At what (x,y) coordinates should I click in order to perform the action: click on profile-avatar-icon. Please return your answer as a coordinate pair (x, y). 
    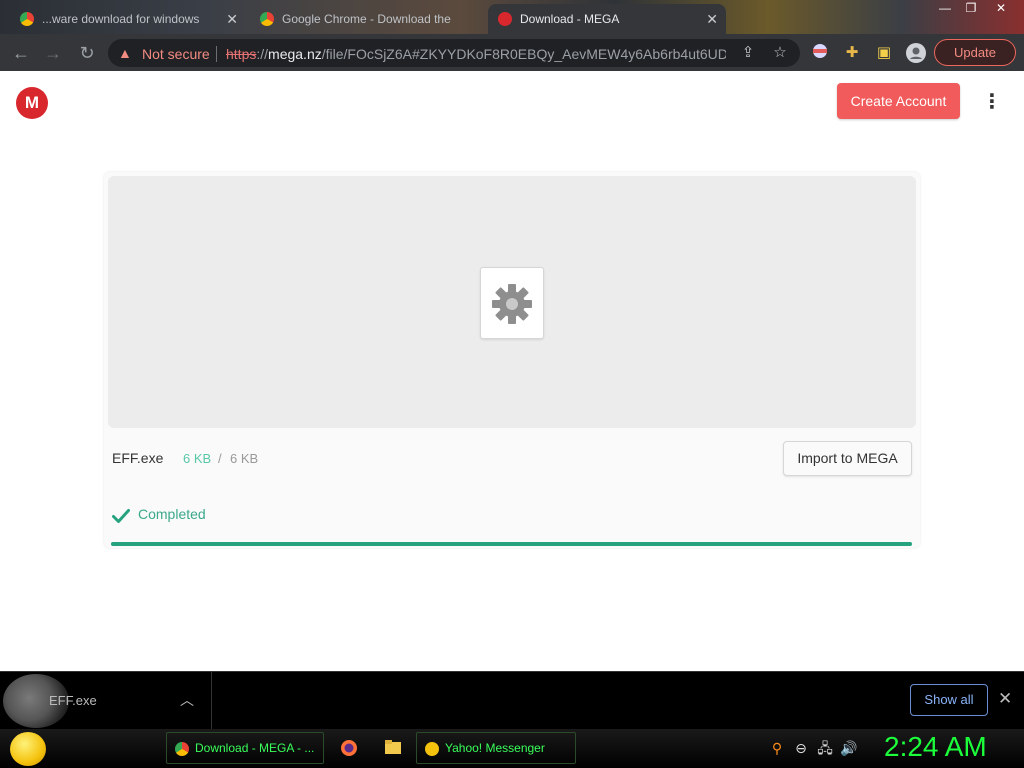
    Looking at the image, I should click on (916, 53).